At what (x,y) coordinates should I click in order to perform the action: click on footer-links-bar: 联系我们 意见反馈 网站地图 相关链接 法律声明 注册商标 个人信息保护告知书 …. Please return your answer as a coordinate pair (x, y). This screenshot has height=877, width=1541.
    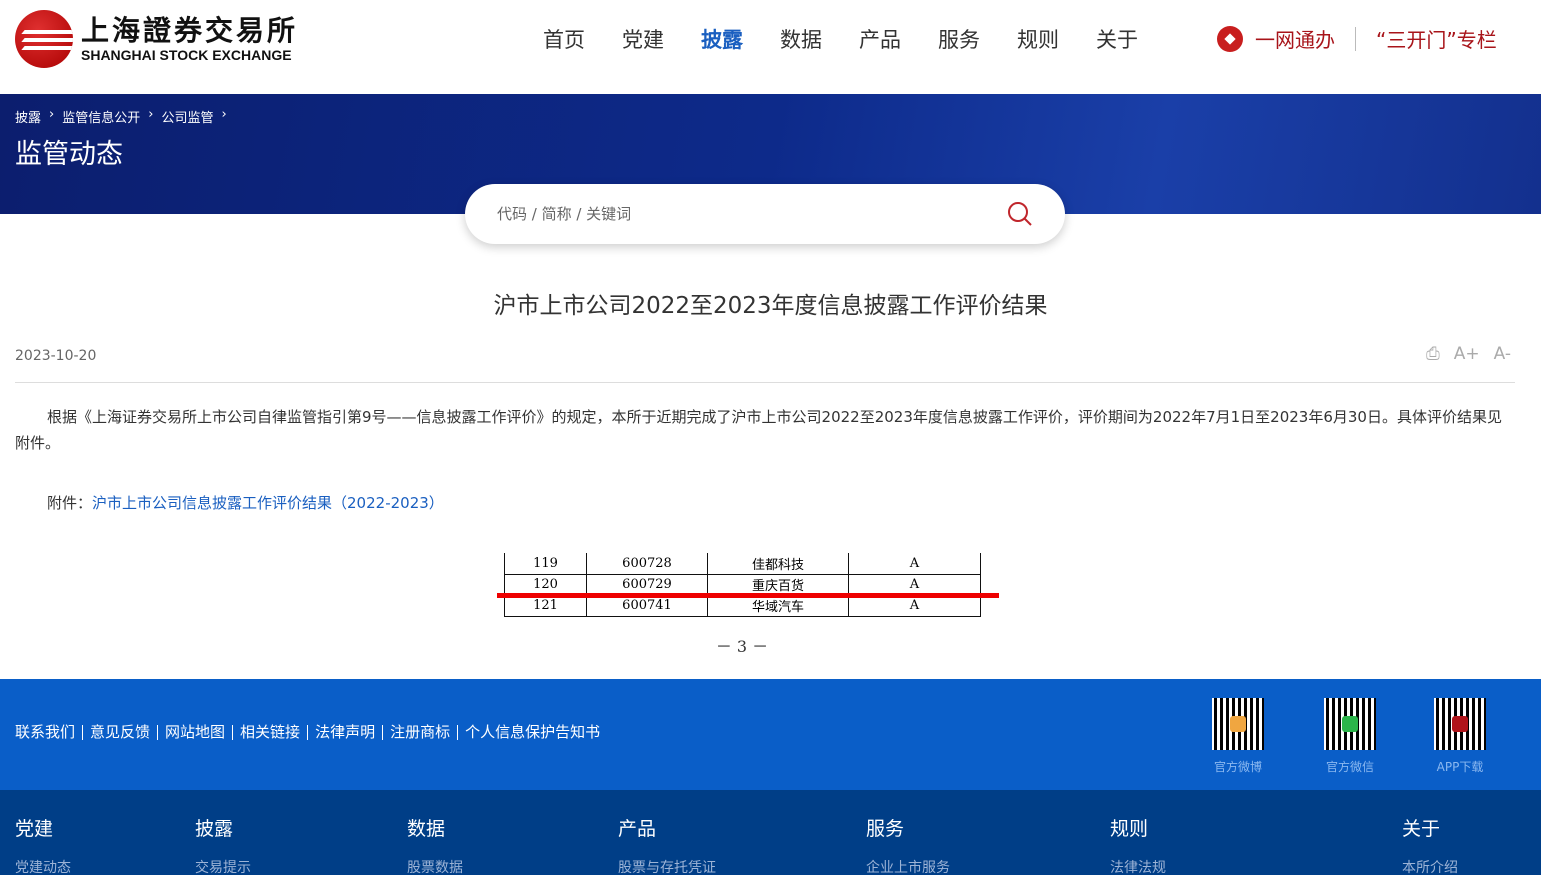
    Looking at the image, I should click on (770, 734).